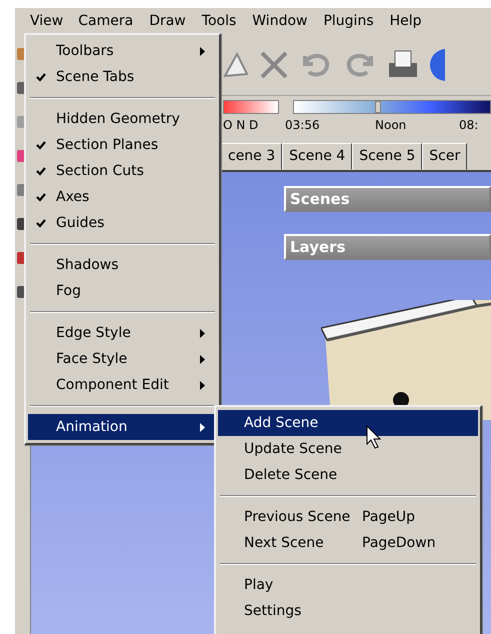 This screenshot has height=634, width=491. Describe the element at coordinates (274, 65) in the screenshot. I see `delete-icon` at that location.